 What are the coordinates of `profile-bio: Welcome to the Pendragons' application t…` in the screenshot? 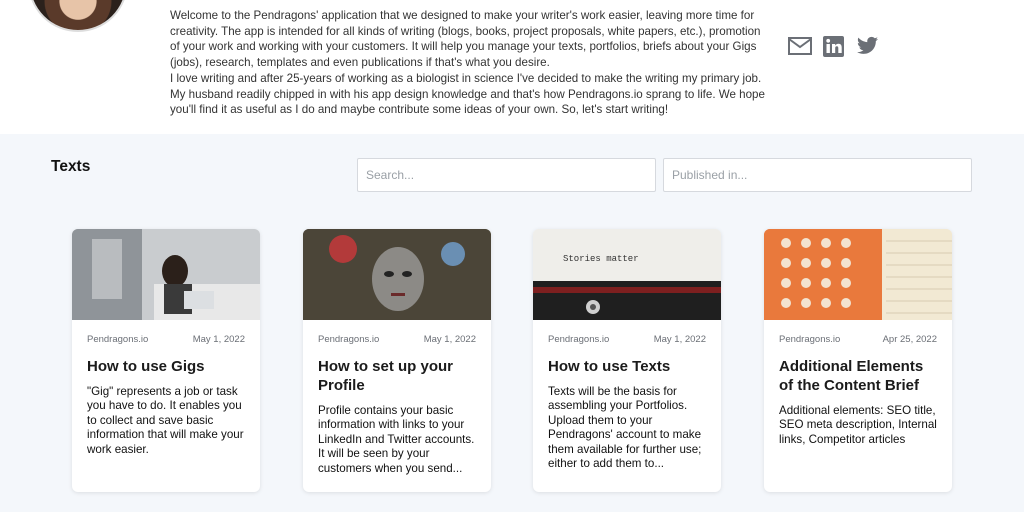 It's located at (470, 63).